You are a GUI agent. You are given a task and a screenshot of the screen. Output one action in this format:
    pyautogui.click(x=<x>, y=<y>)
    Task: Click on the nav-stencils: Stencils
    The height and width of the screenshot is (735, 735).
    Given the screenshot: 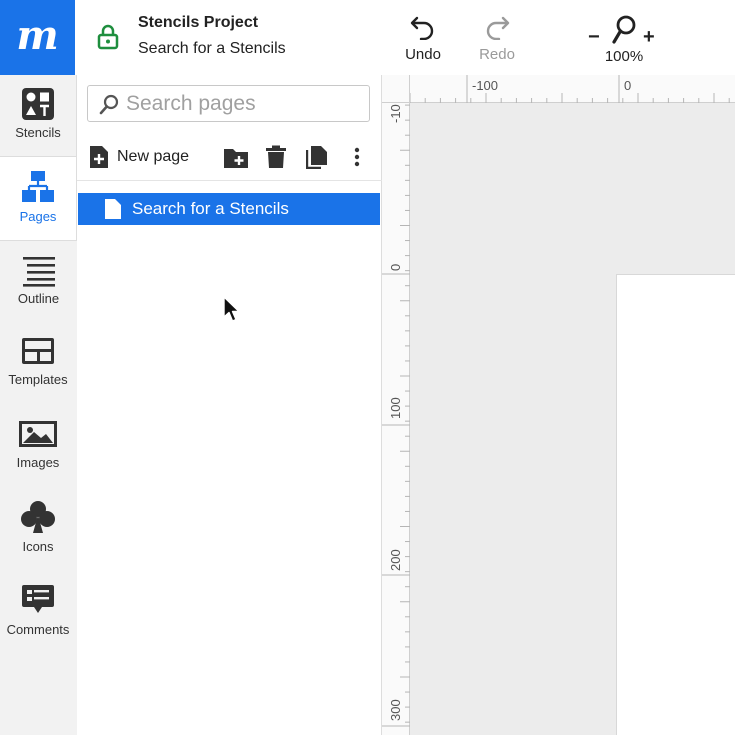 What is the action you would take?
    pyautogui.click(x=38, y=116)
    